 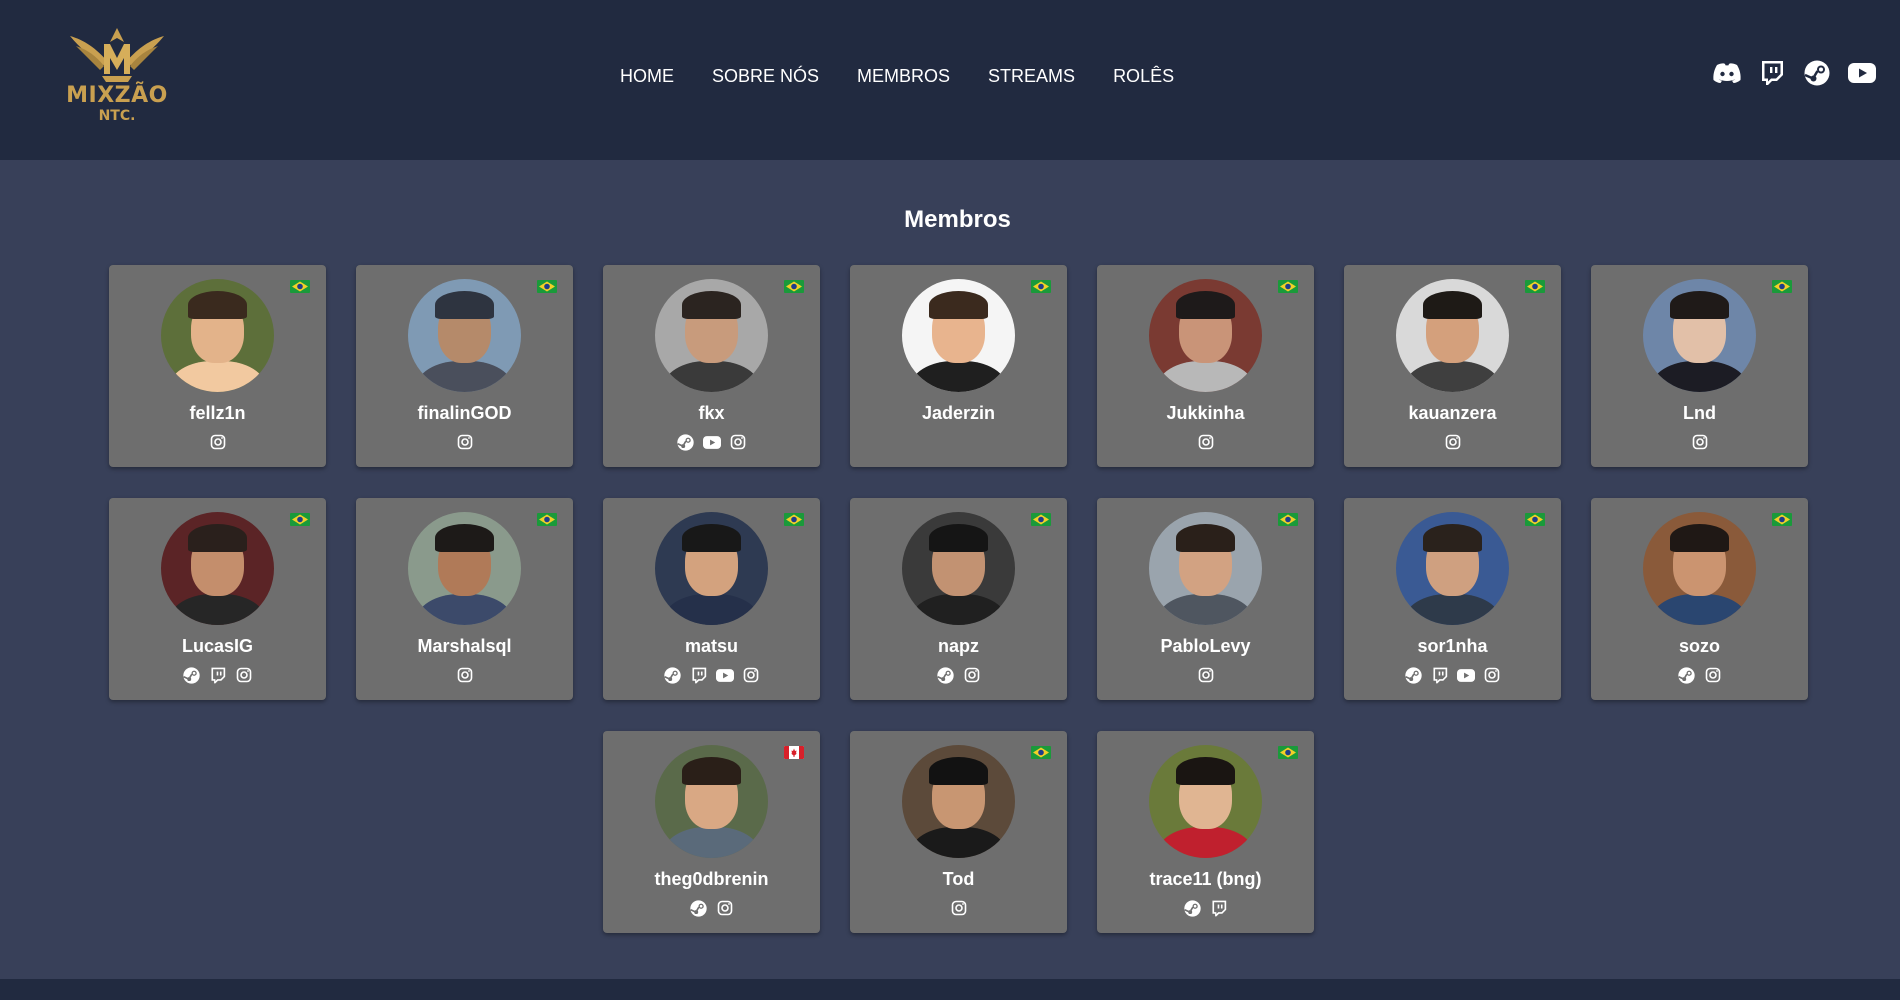 I want to click on member-card: kauanzera, so click(x=1452, y=366).